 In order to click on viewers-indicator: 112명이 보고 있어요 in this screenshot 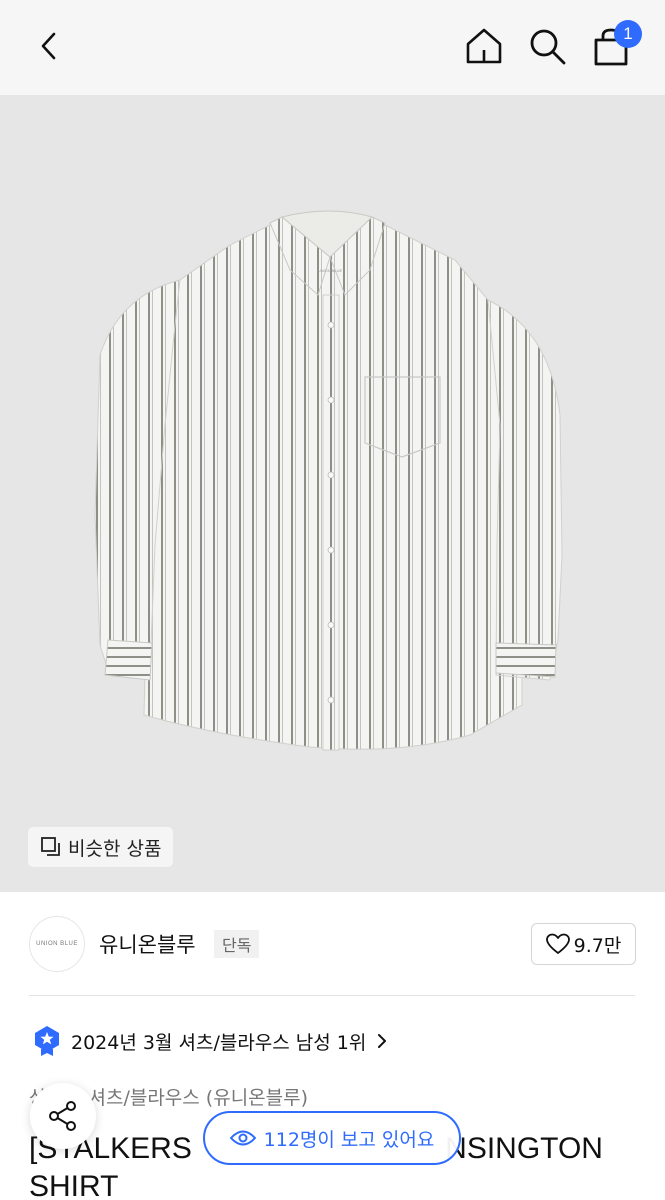, I will do `click(332, 1138)`.